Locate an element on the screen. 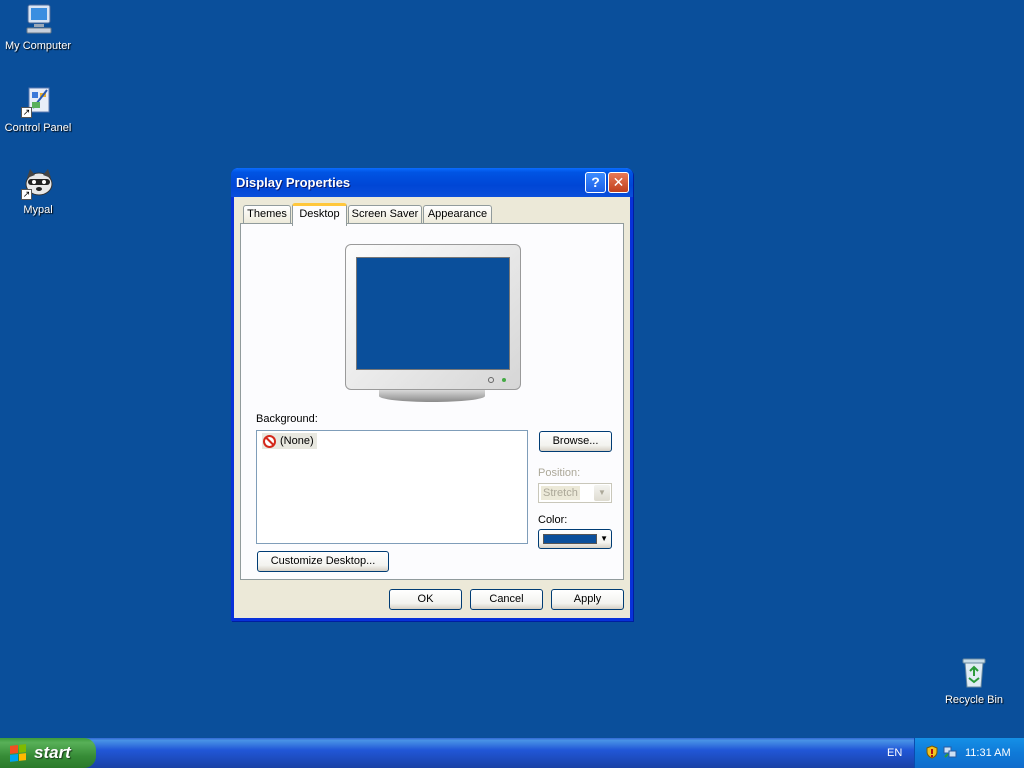 This screenshot has height=768, width=1024. taskbar: start EN 11:31 AM is located at coordinates (512, 753).